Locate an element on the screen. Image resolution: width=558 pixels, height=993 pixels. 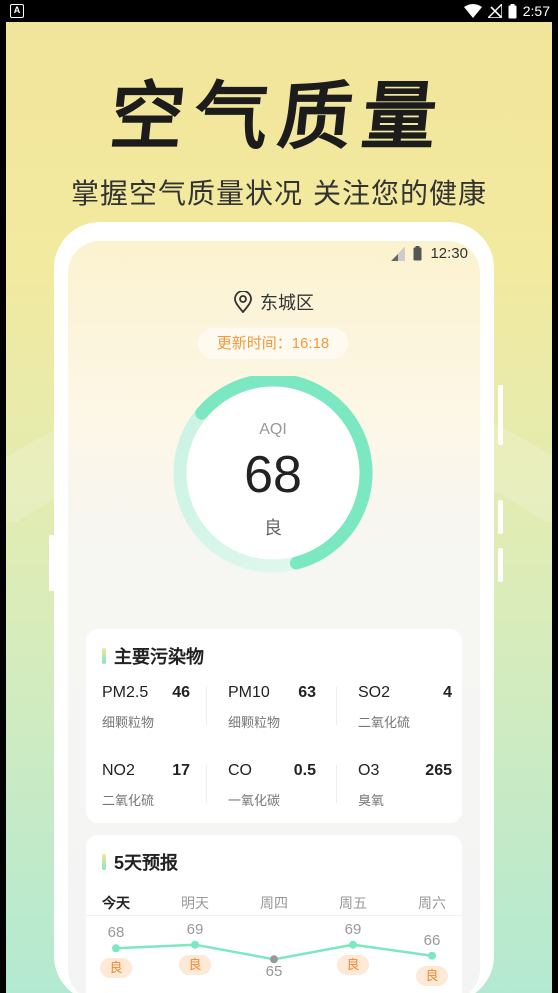
pollutant-item: PM2.5 46 细颗粒物 is located at coordinates (146, 714).